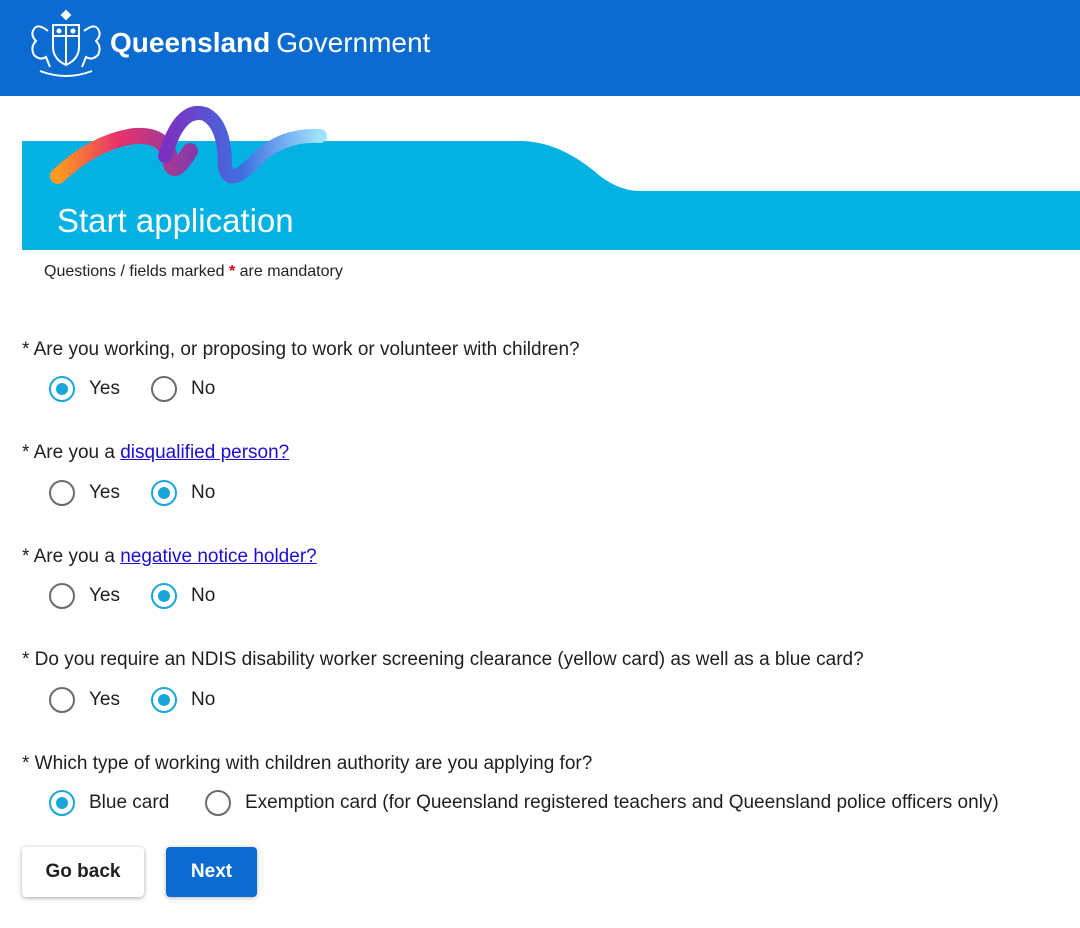 This screenshot has height=928, width=1080. I want to click on disqualified-person-link: disqualified person?, so click(204, 452).